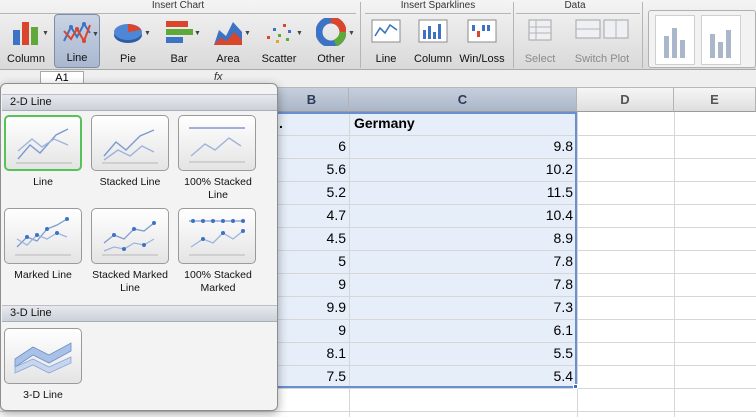  What do you see at coordinates (43, 275) in the screenshot?
I see `marked-line-label: Marked Line` at bounding box center [43, 275].